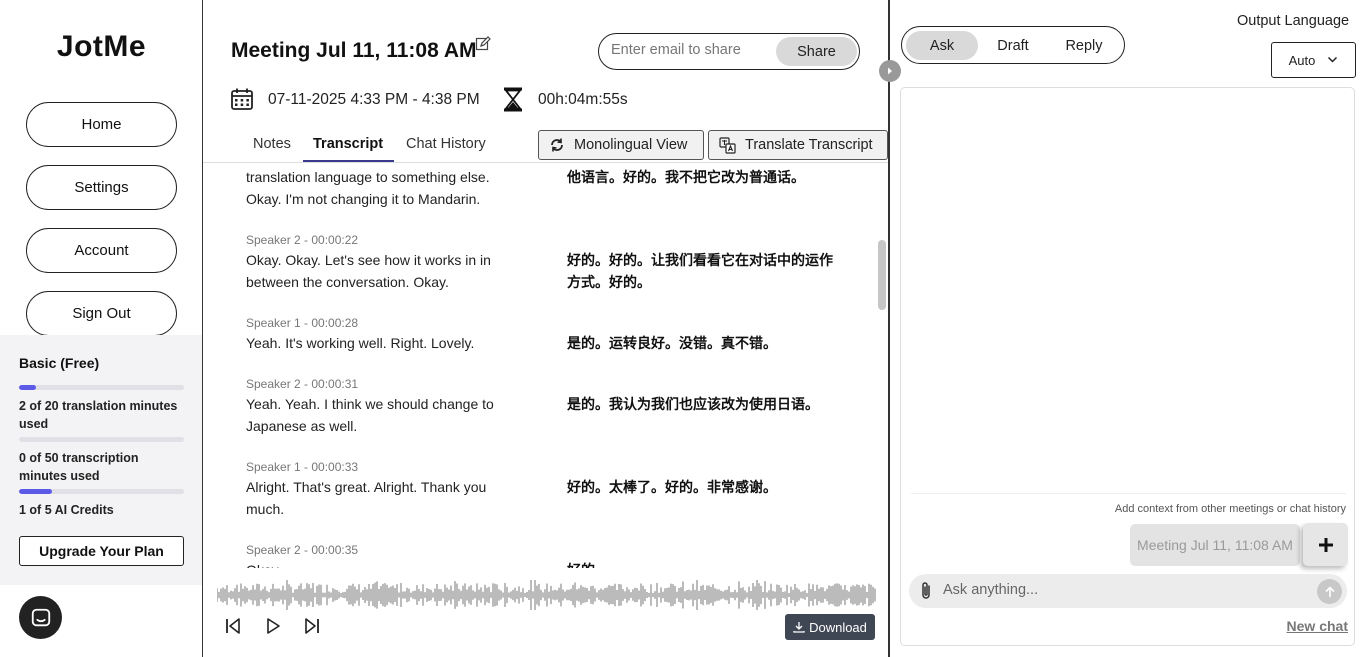 The height and width of the screenshot is (657, 1367). What do you see at coordinates (383, 563) in the screenshot?
I see `transcript-original-text: Okay.` at bounding box center [383, 563].